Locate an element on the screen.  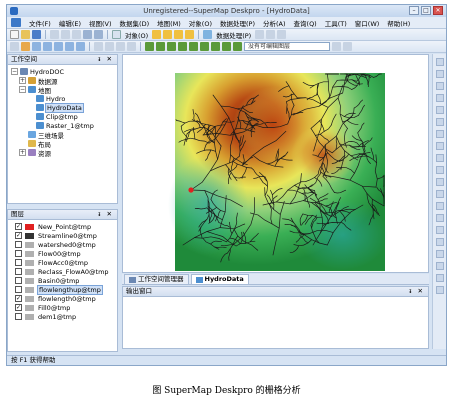
layer-row: dem1@tmp is located at coordinates (62, 316).